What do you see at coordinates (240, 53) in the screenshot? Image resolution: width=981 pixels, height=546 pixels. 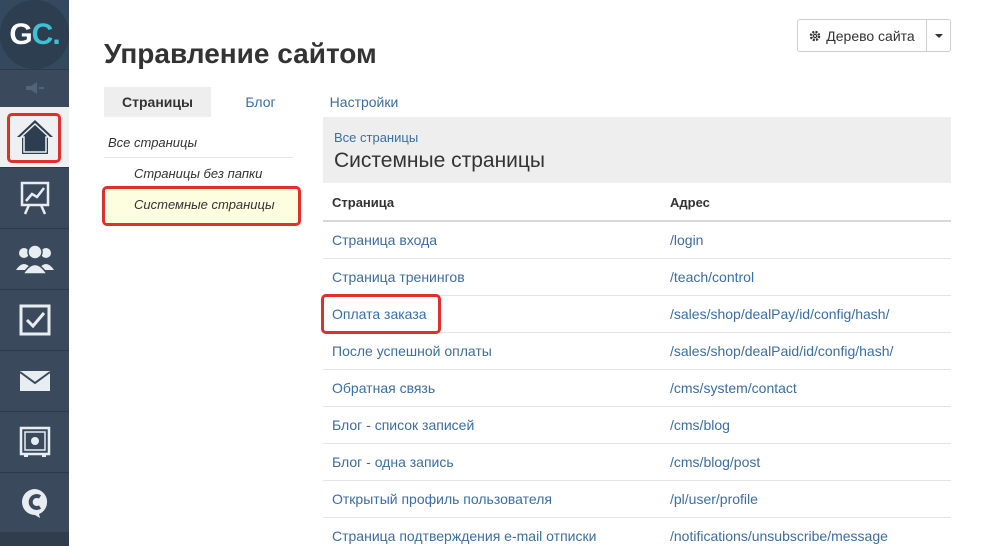 I see `page-title: Управление сайтом` at bounding box center [240, 53].